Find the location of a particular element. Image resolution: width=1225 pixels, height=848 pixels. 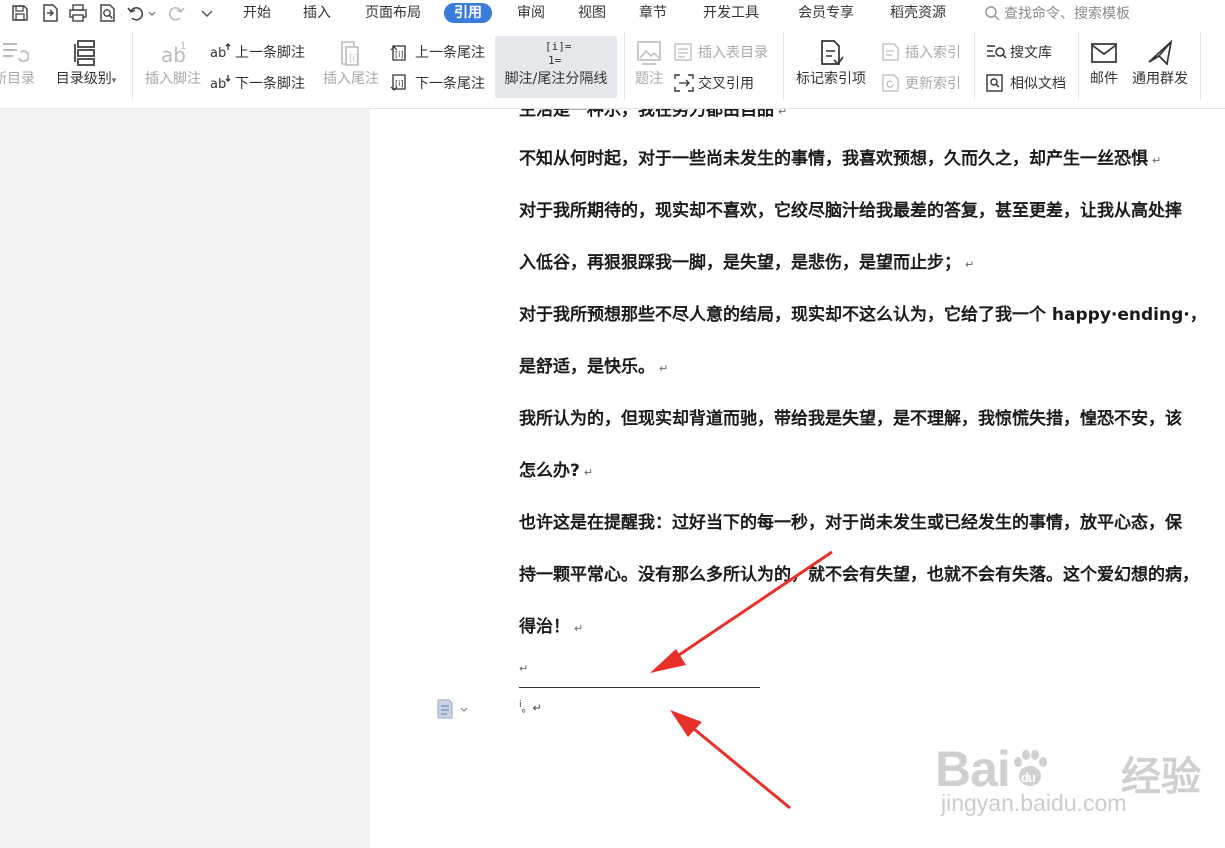

watermark-paw-text: du is located at coordinates (1028, 777).